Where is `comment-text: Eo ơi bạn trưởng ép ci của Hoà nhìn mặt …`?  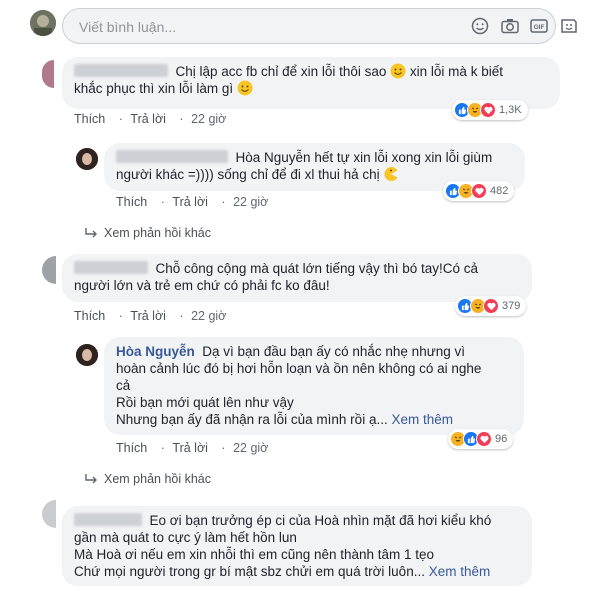 comment-text: Eo ơi bạn trưởng ép ci của Hoà nhìn mặt … is located at coordinates (320, 520).